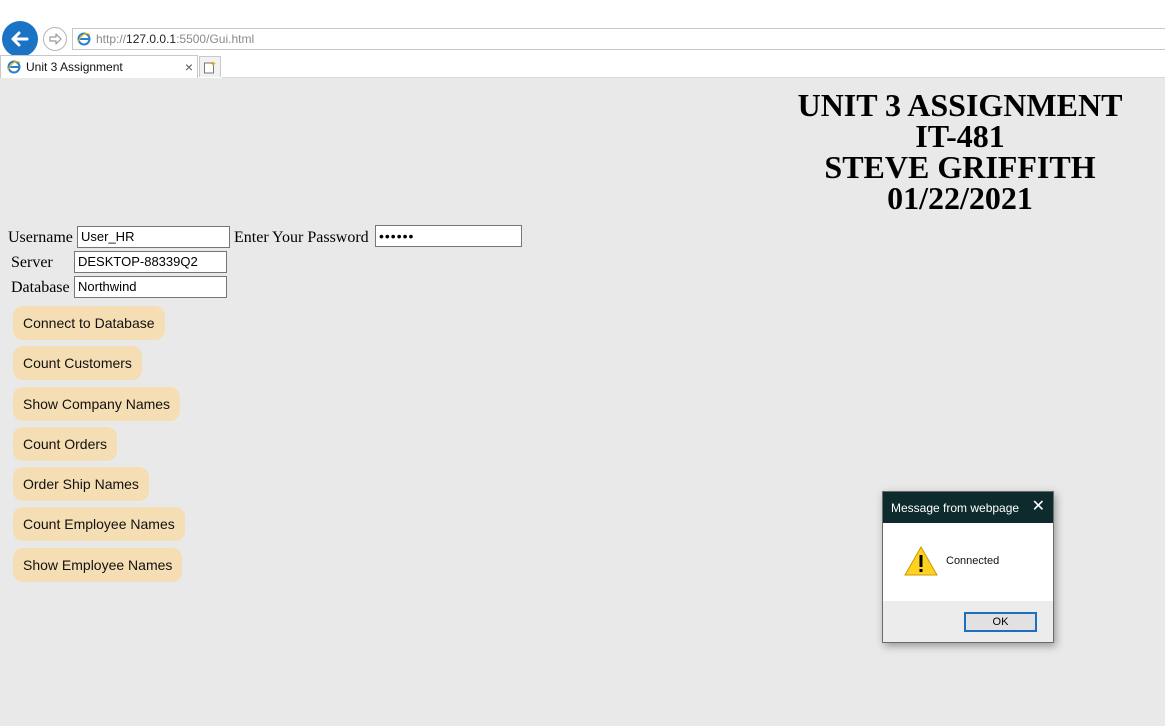 This screenshot has height=726, width=1165. Describe the element at coordinates (98, 565) in the screenshot. I see `show-employee-names-button: Show Employee Names` at that location.